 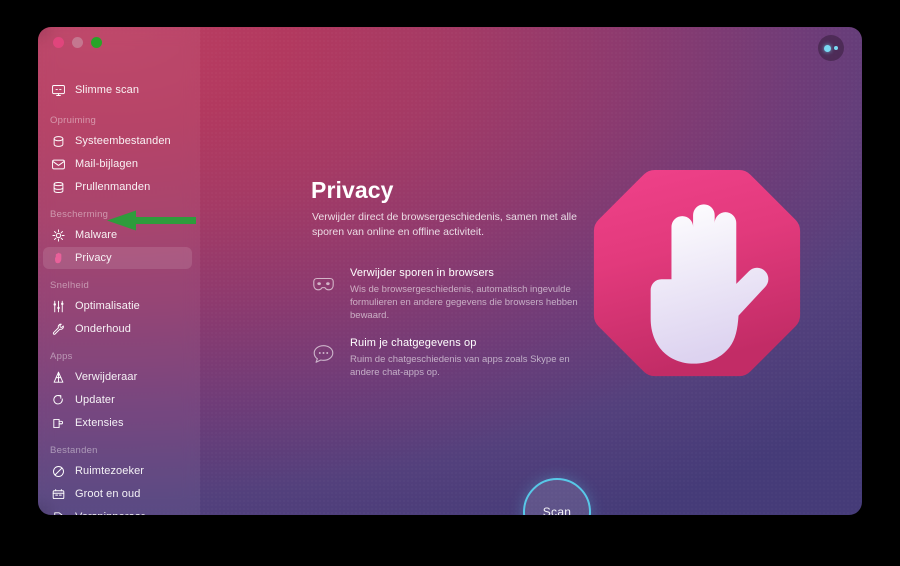 What do you see at coordinates (58, 306) in the screenshot?
I see `optimization-sliders-icon` at bounding box center [58, 306].